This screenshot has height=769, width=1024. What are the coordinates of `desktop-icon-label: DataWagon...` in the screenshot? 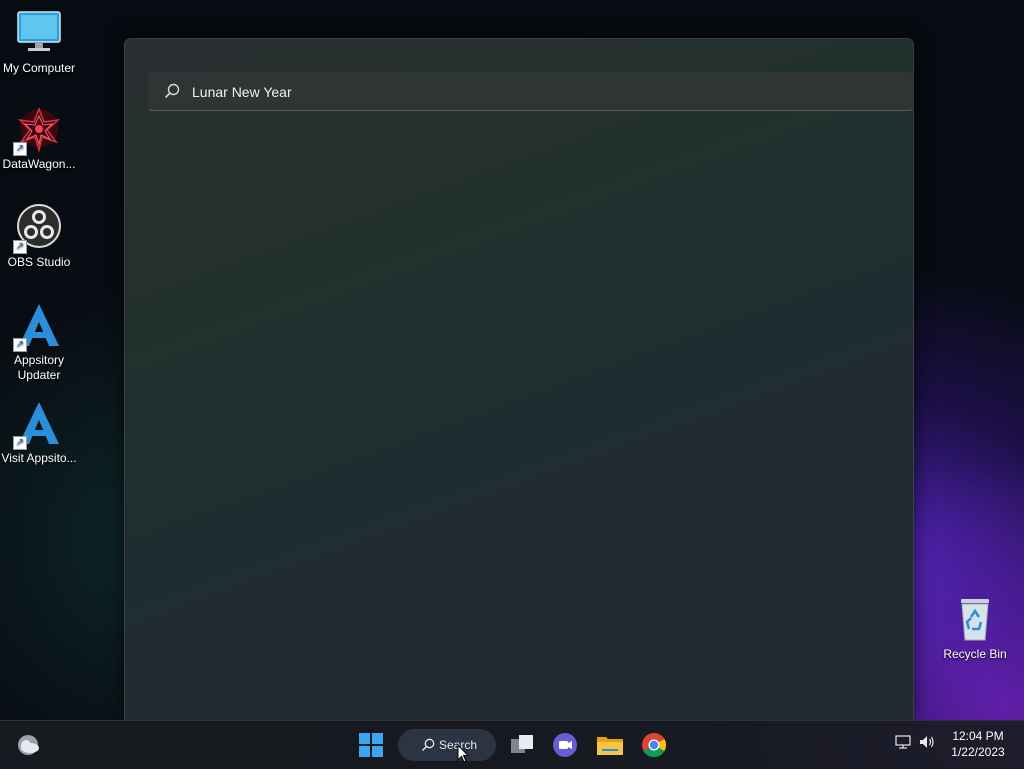 It's located at (39, 164).